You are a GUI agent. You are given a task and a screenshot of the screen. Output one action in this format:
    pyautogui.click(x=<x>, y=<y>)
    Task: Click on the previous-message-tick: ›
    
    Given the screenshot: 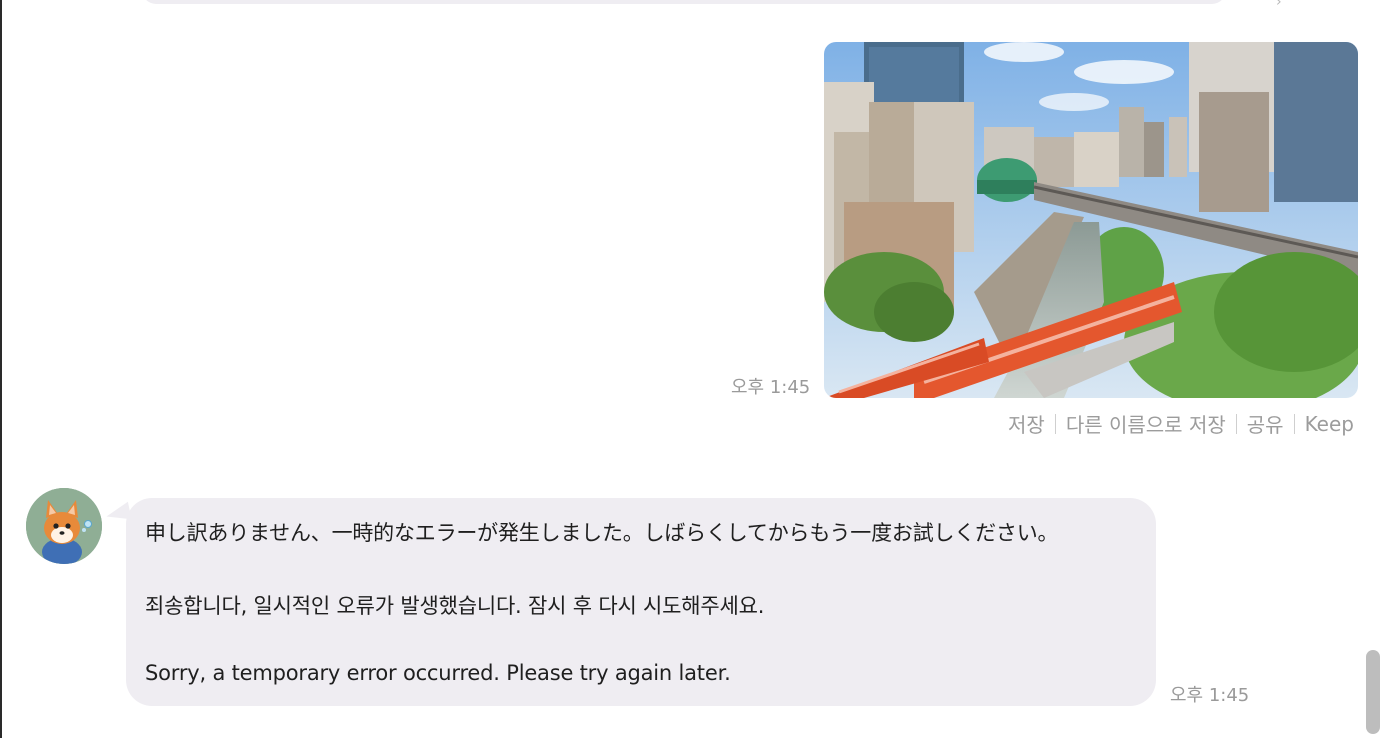 What is the action you would take?
    pyautogui.click(x=1279, y=5)
    